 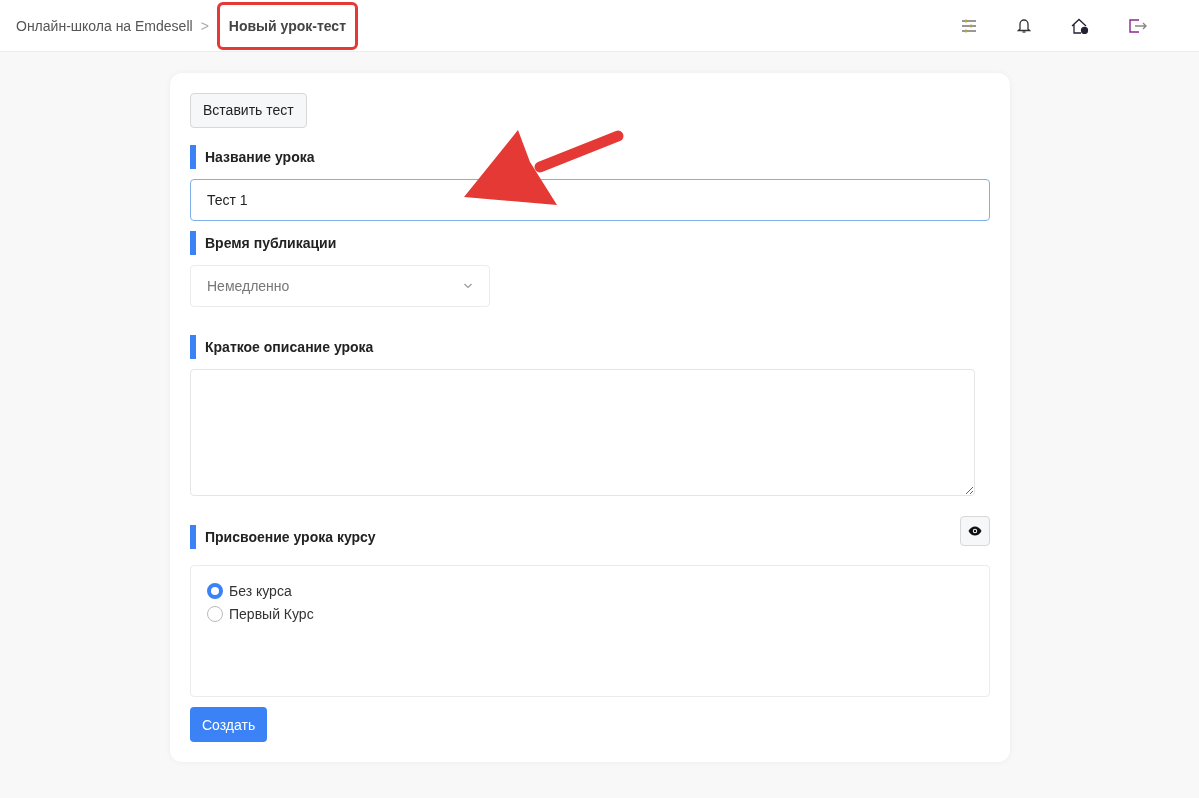 I want to click on bell-icon, so click(x=1024, y=25).